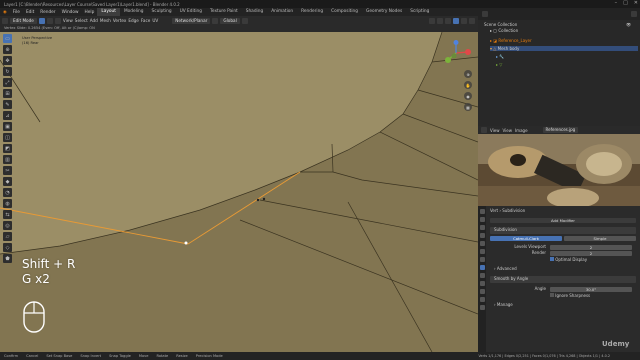 This screenshot has height=360, width=640. Describe the element at coordinates (591, 247) in the screenshot. I see `levels-viewport-field: 2` at that location.